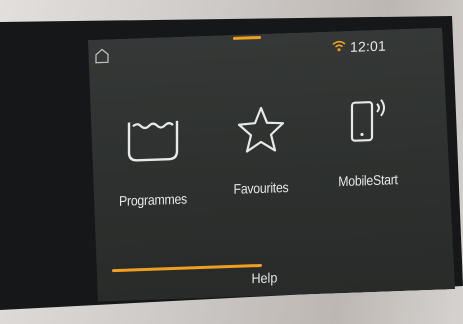 The height and width of the screenshot is (324, 463). Describe the element at coordinates (153, 138) in the screenshot. I see `basin-icon` at that location.